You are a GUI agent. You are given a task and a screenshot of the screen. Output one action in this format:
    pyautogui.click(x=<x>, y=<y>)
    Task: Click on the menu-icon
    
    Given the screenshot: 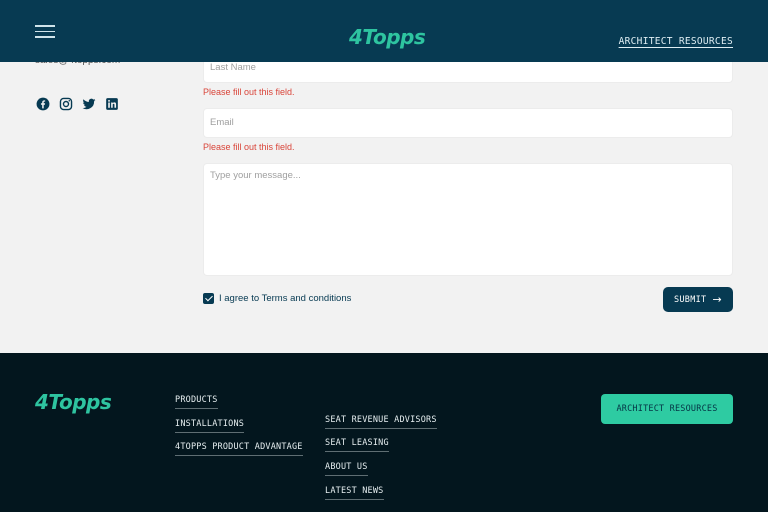 What is the action you would take?
    pyautogui.click(x=45, y=31)
    